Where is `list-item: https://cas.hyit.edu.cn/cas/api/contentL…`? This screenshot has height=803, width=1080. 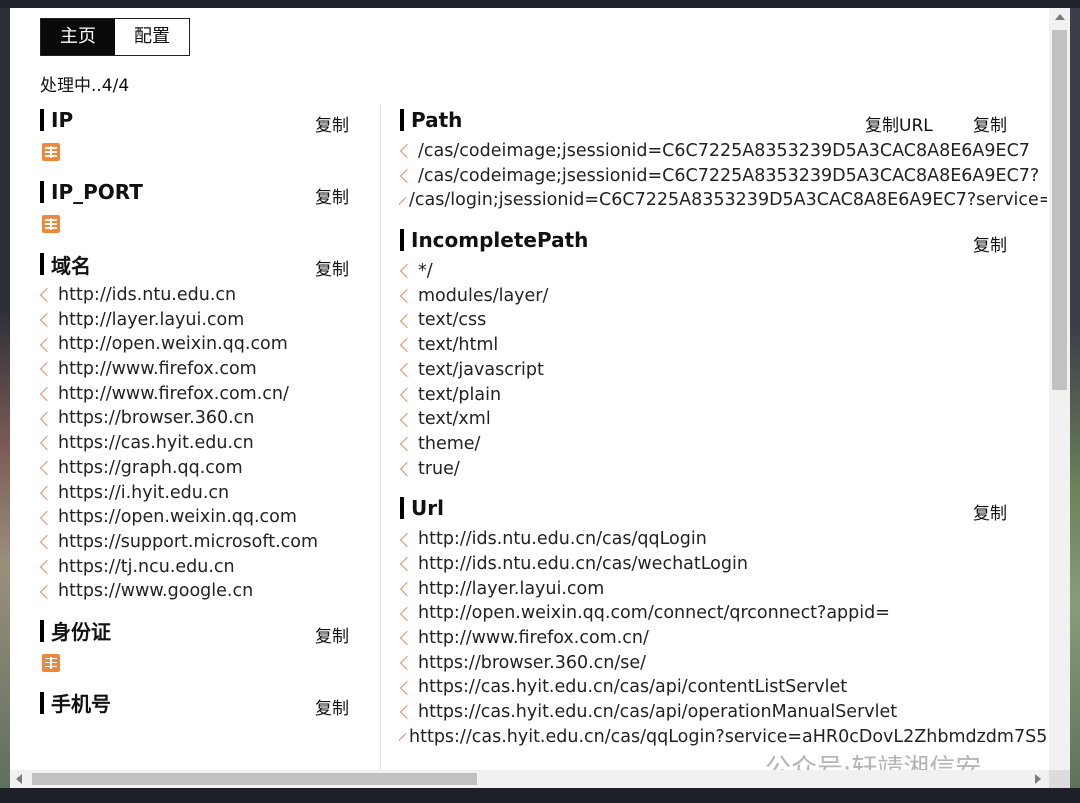
list-item: https://cas.hyit.edu.cn/cas/api/contentL… is located at coordinates (723, 687).